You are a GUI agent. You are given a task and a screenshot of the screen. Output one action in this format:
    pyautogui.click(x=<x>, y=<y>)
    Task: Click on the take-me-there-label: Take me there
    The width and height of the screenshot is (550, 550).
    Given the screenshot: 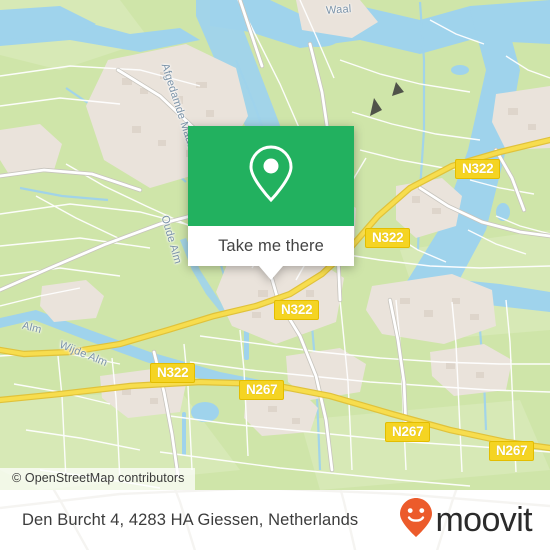 What is the action you would take?
    pyautogui.click(x=271, y=245)
    